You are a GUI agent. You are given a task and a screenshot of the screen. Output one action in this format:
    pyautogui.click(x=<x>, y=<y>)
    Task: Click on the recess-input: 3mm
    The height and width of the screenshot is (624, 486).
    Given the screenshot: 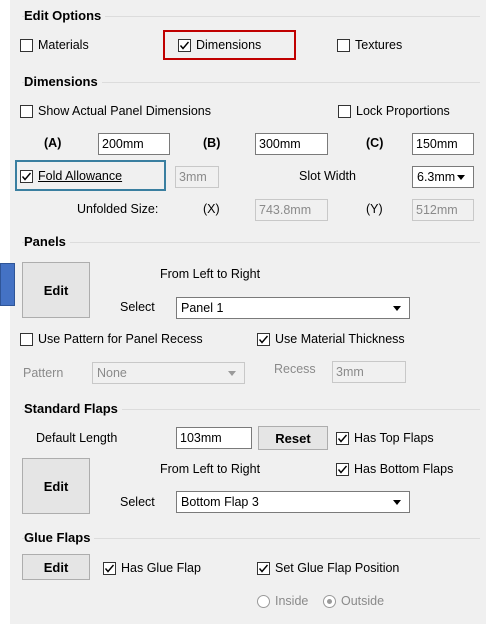 What is the action you would take?
    pyautogui.click(x=369, y=372)
    